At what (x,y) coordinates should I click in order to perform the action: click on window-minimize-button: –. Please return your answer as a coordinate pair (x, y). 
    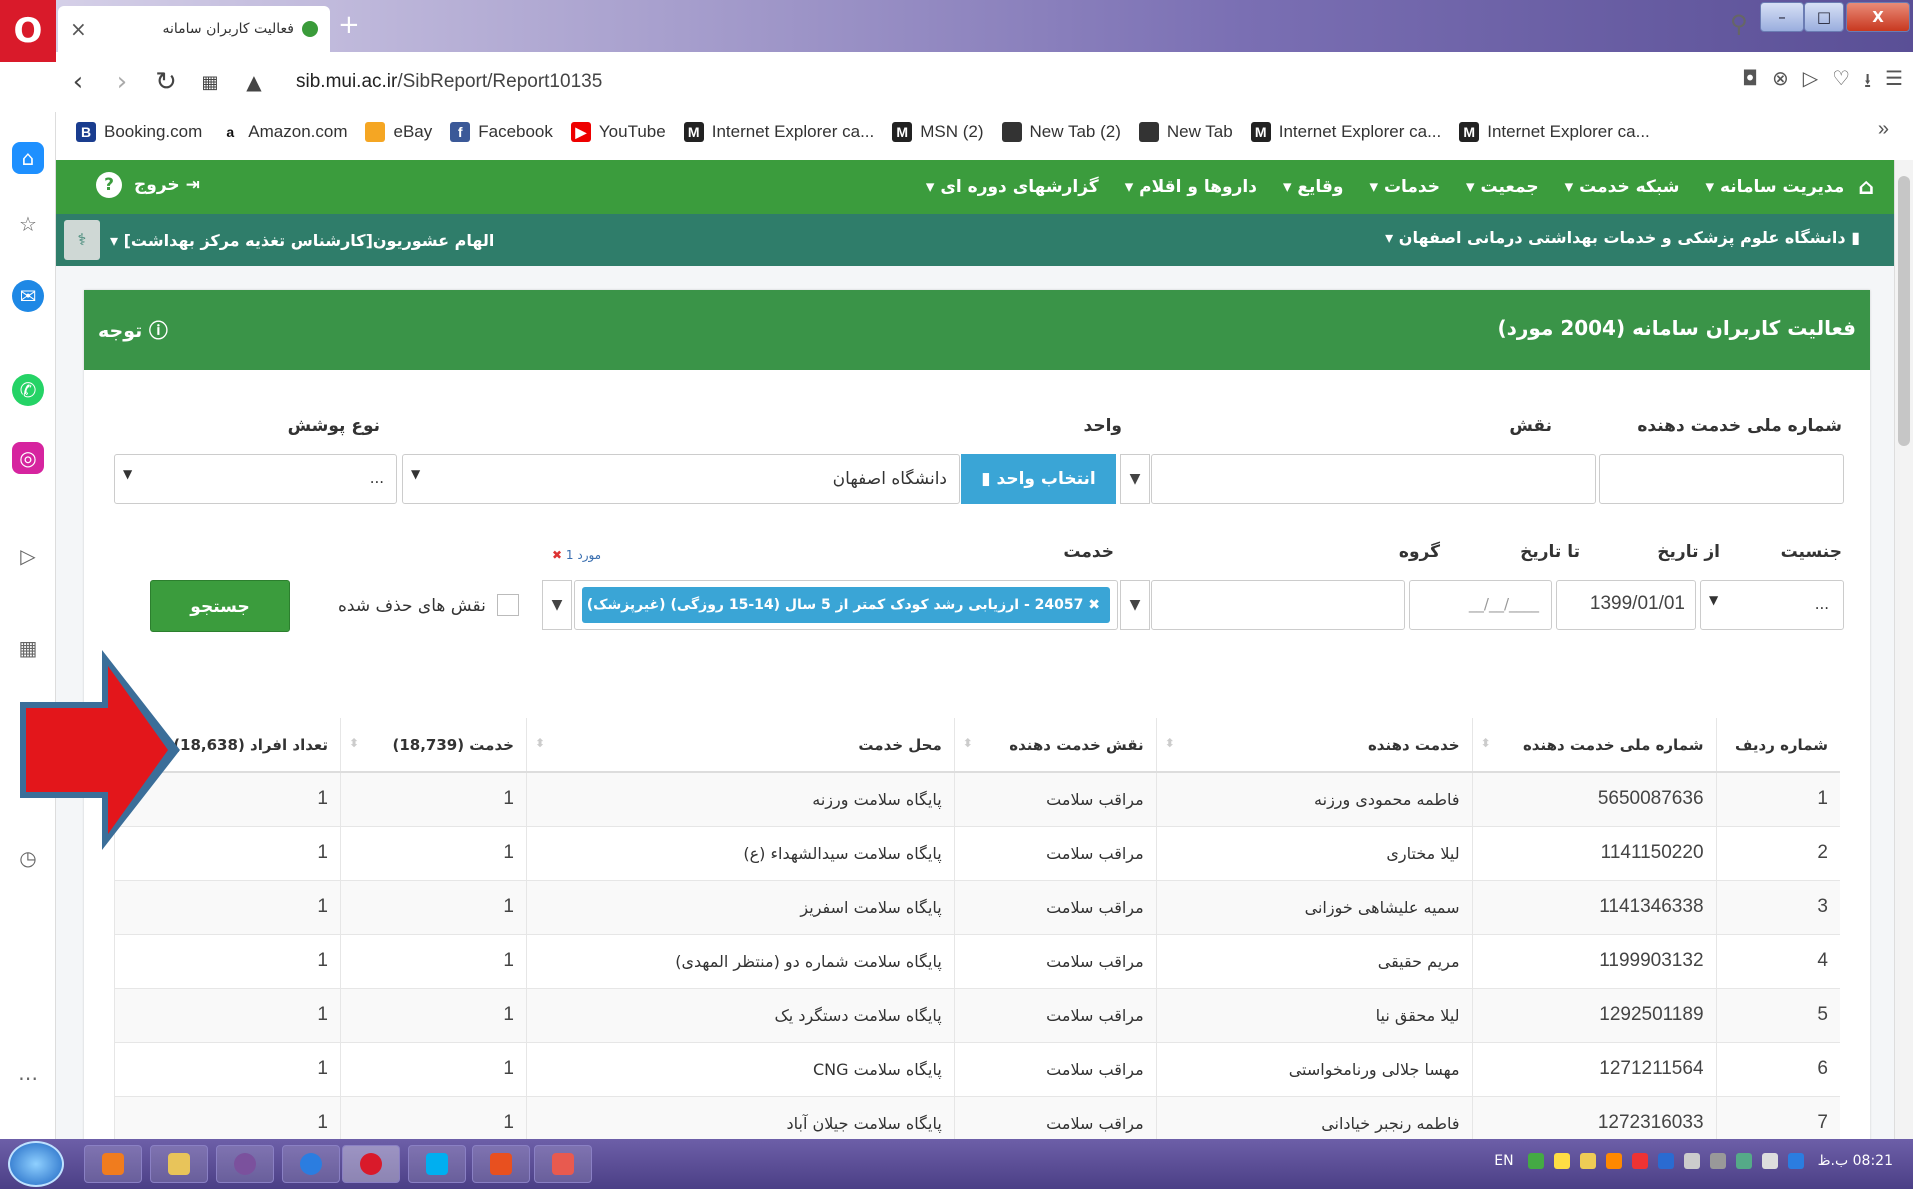
    Looking at the image, I should click on (1782, 17).